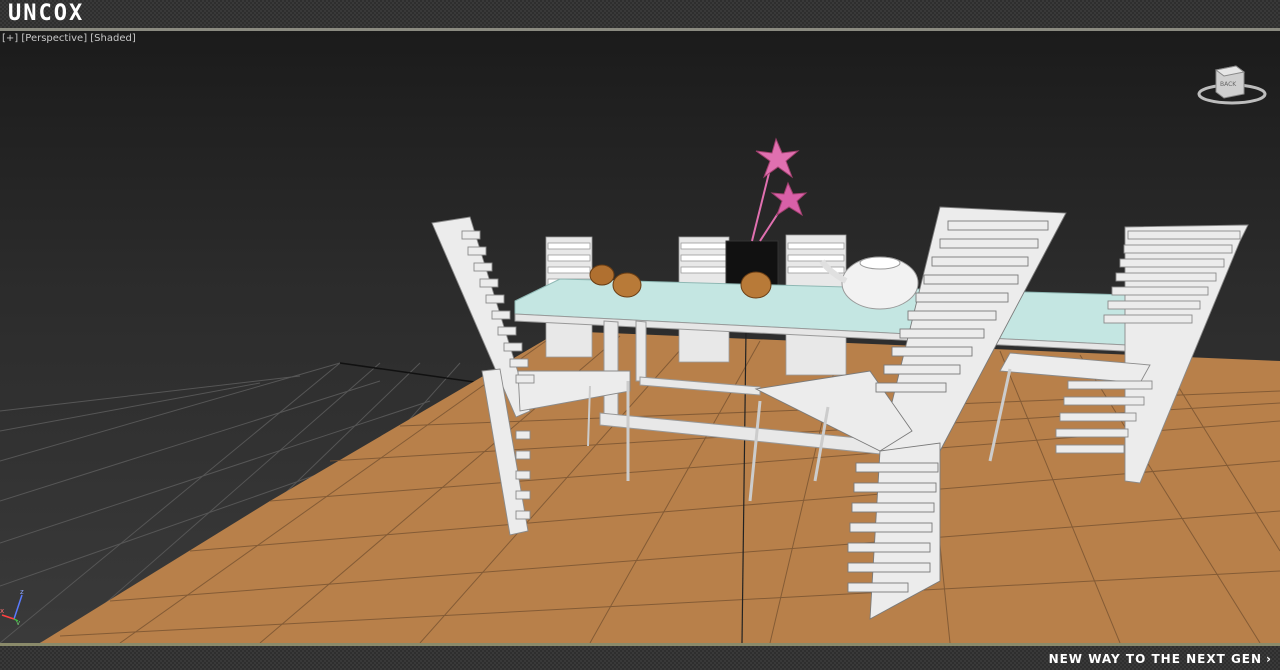  Describe the element at coordinates (640, 15) in the screenshot. I see `top-banner: UNCOX` at that location.